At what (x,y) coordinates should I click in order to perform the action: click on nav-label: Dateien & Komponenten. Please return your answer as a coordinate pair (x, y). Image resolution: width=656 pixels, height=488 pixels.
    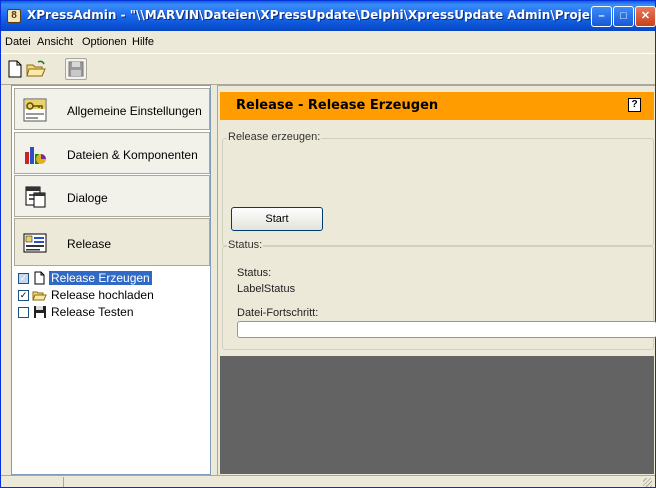
    Looking at the image, I should click on (132, 155).